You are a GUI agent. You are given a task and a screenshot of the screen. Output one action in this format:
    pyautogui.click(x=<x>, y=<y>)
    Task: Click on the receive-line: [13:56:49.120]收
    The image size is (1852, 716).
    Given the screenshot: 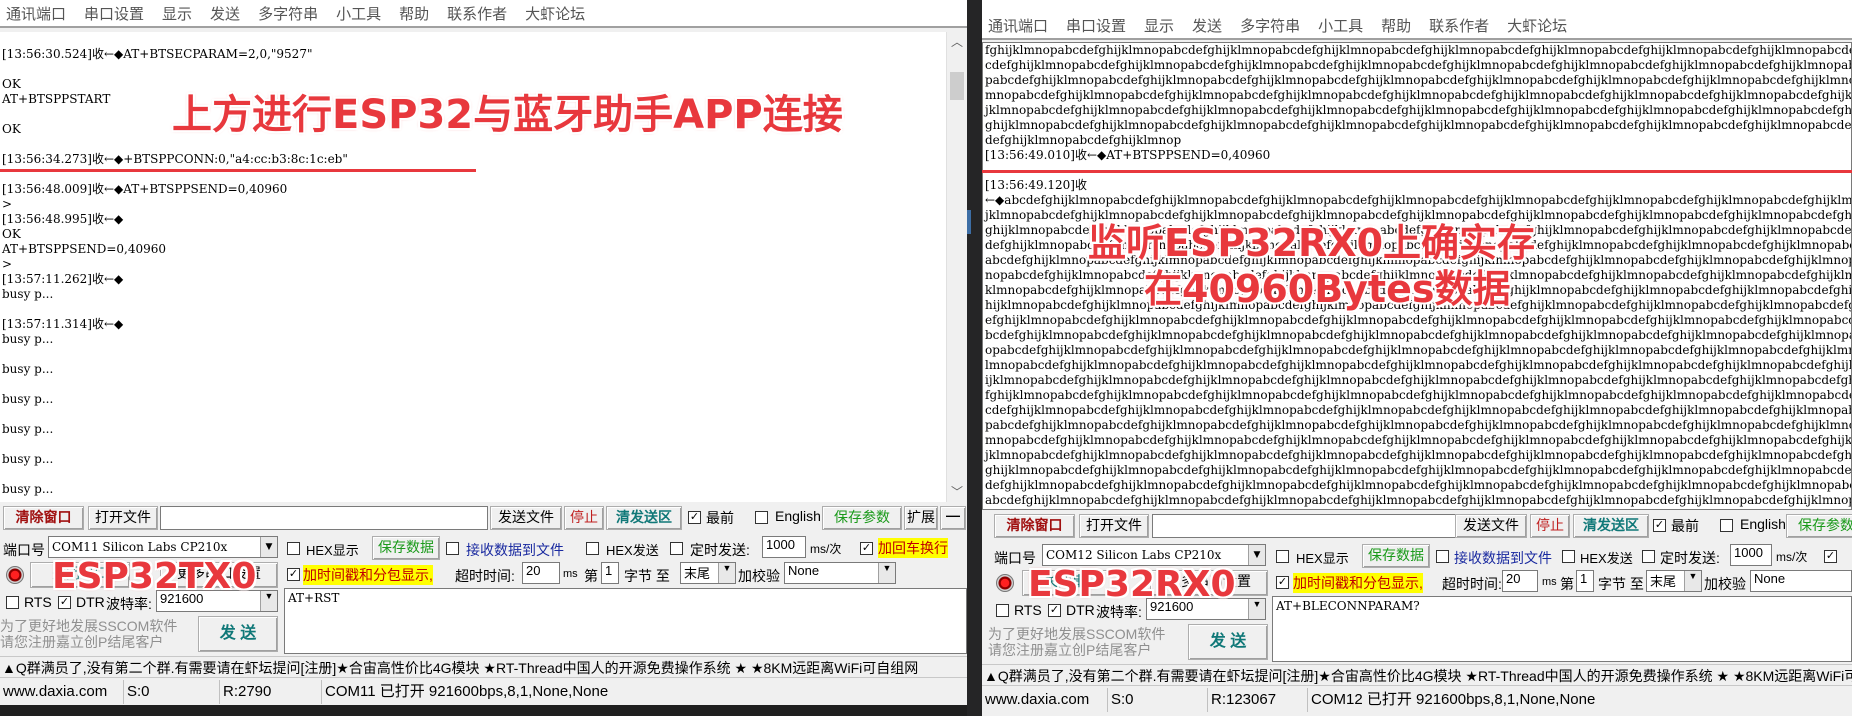 What is the action you would take?
    pyautogui.click(x=1036, y=185)
    